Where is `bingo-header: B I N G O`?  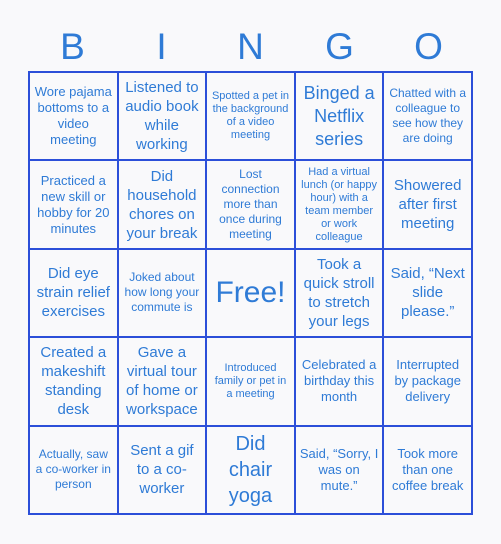 bingo-header: B I N G O is located at coordinates (250, 47).